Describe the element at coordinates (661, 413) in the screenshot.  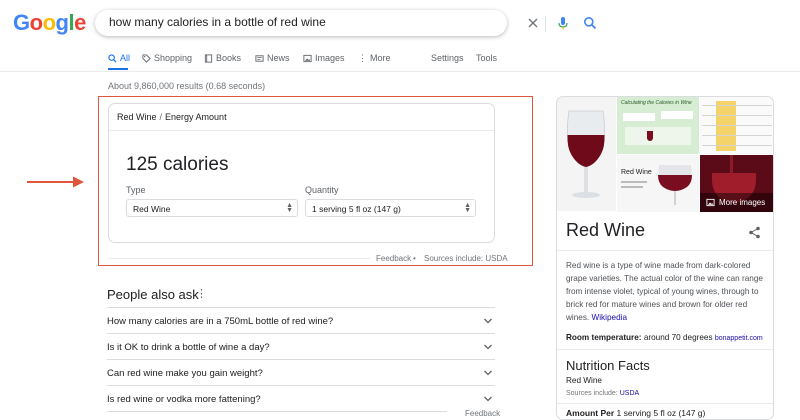
I see `amount-per-value: 1 serving 5 fl oz (147 g)` at that location.